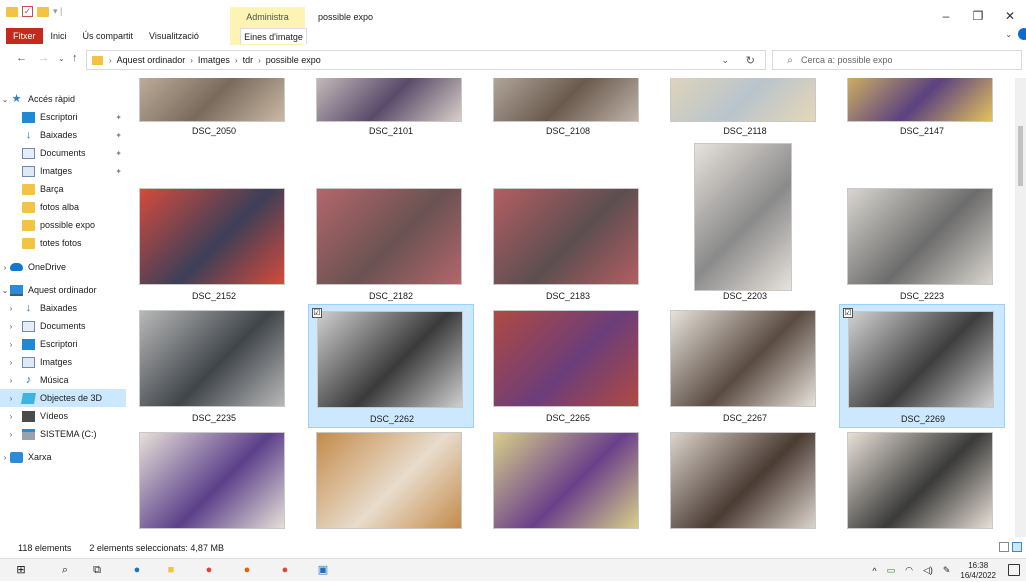 Image resolution: width=1026 pixels, height=582 pixels. What do you see at coordinates (21, 58) in the screenshot?
I see `back-arrow-icon: ←` at bounding box center [21, 58].